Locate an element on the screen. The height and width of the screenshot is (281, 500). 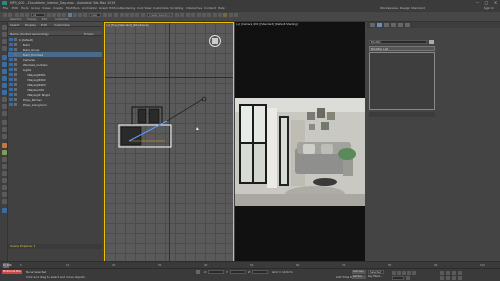
modify-tab-icon is located at coordinates (379, 25).